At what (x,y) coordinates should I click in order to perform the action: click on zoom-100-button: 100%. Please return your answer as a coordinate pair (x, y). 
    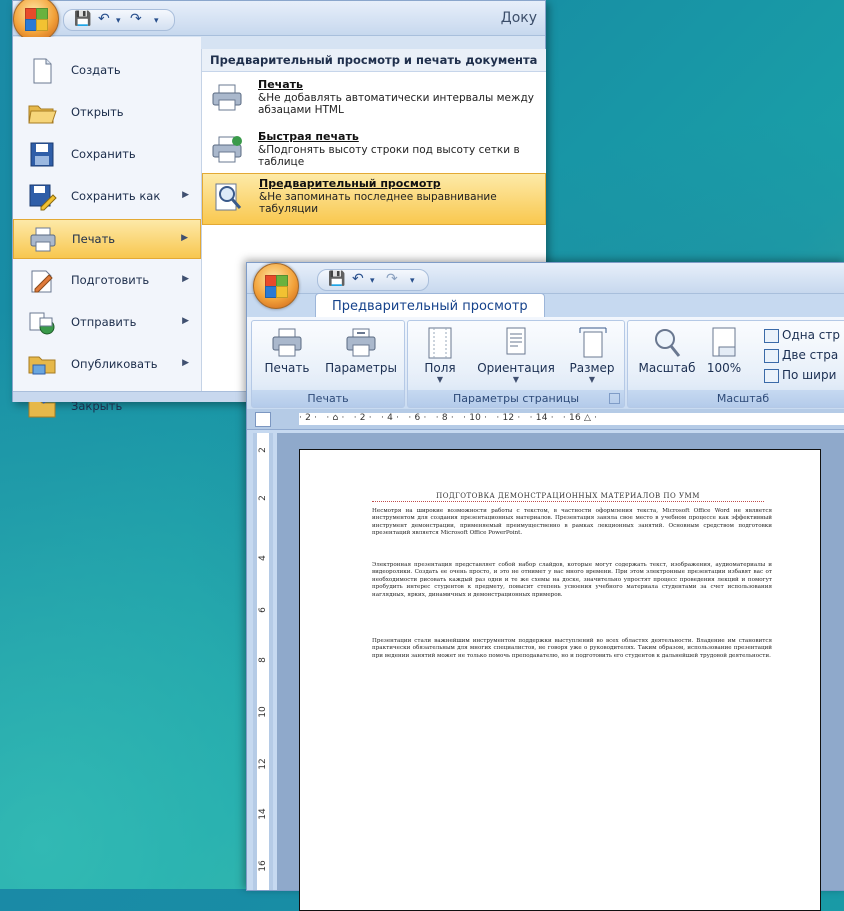
    Looking at the image, I should click on (724, 358).